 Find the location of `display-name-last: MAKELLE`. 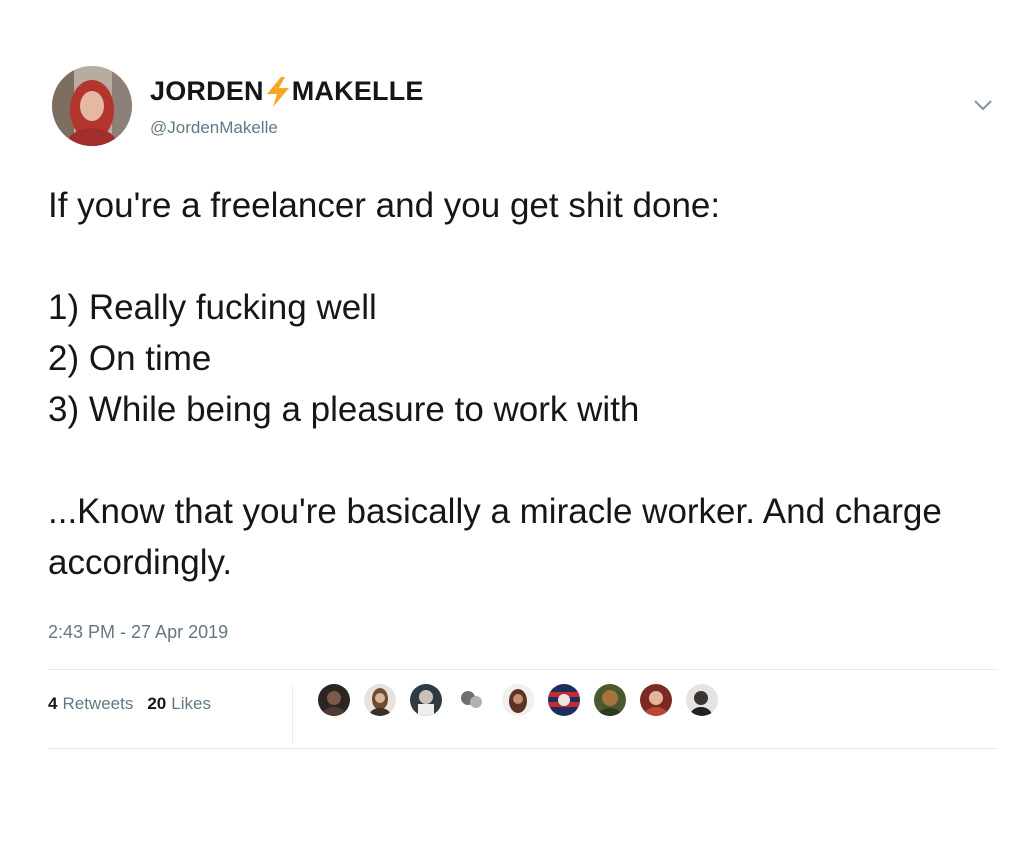

display-name-last: MAKELLE is located at coordinates (357, 91).